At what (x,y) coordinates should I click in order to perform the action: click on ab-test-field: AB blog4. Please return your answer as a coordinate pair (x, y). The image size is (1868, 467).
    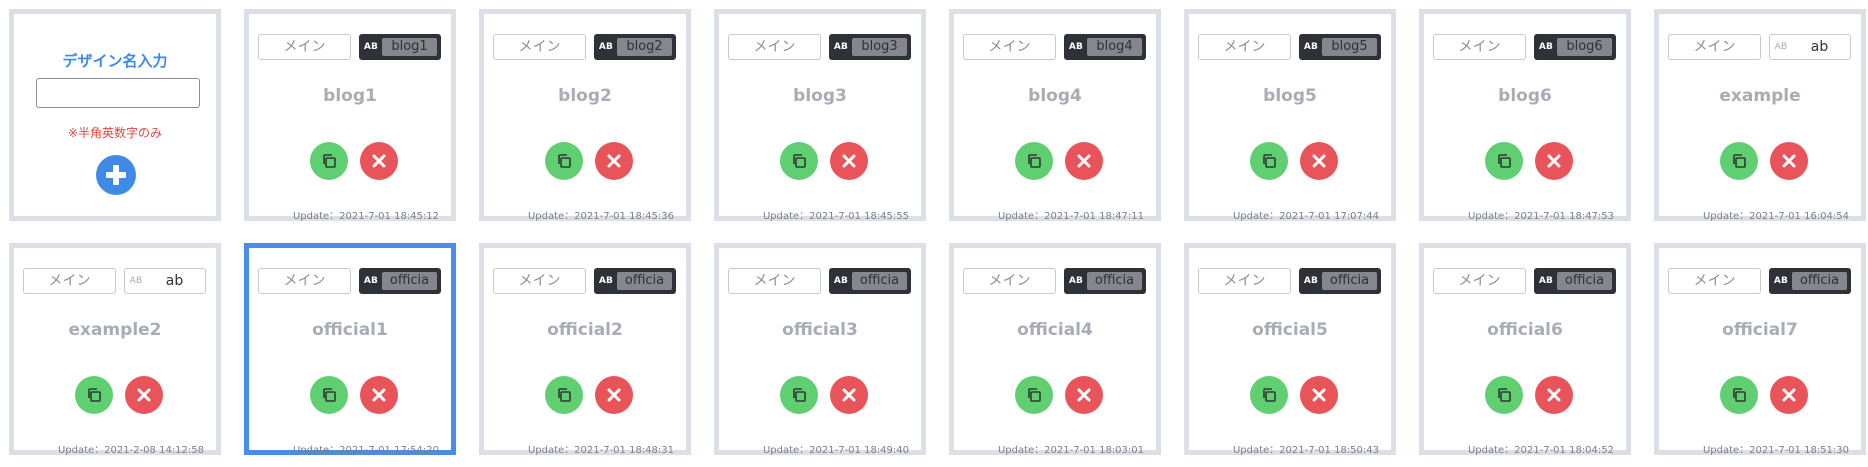
    Looking at the image, I should click on (1105, 47).